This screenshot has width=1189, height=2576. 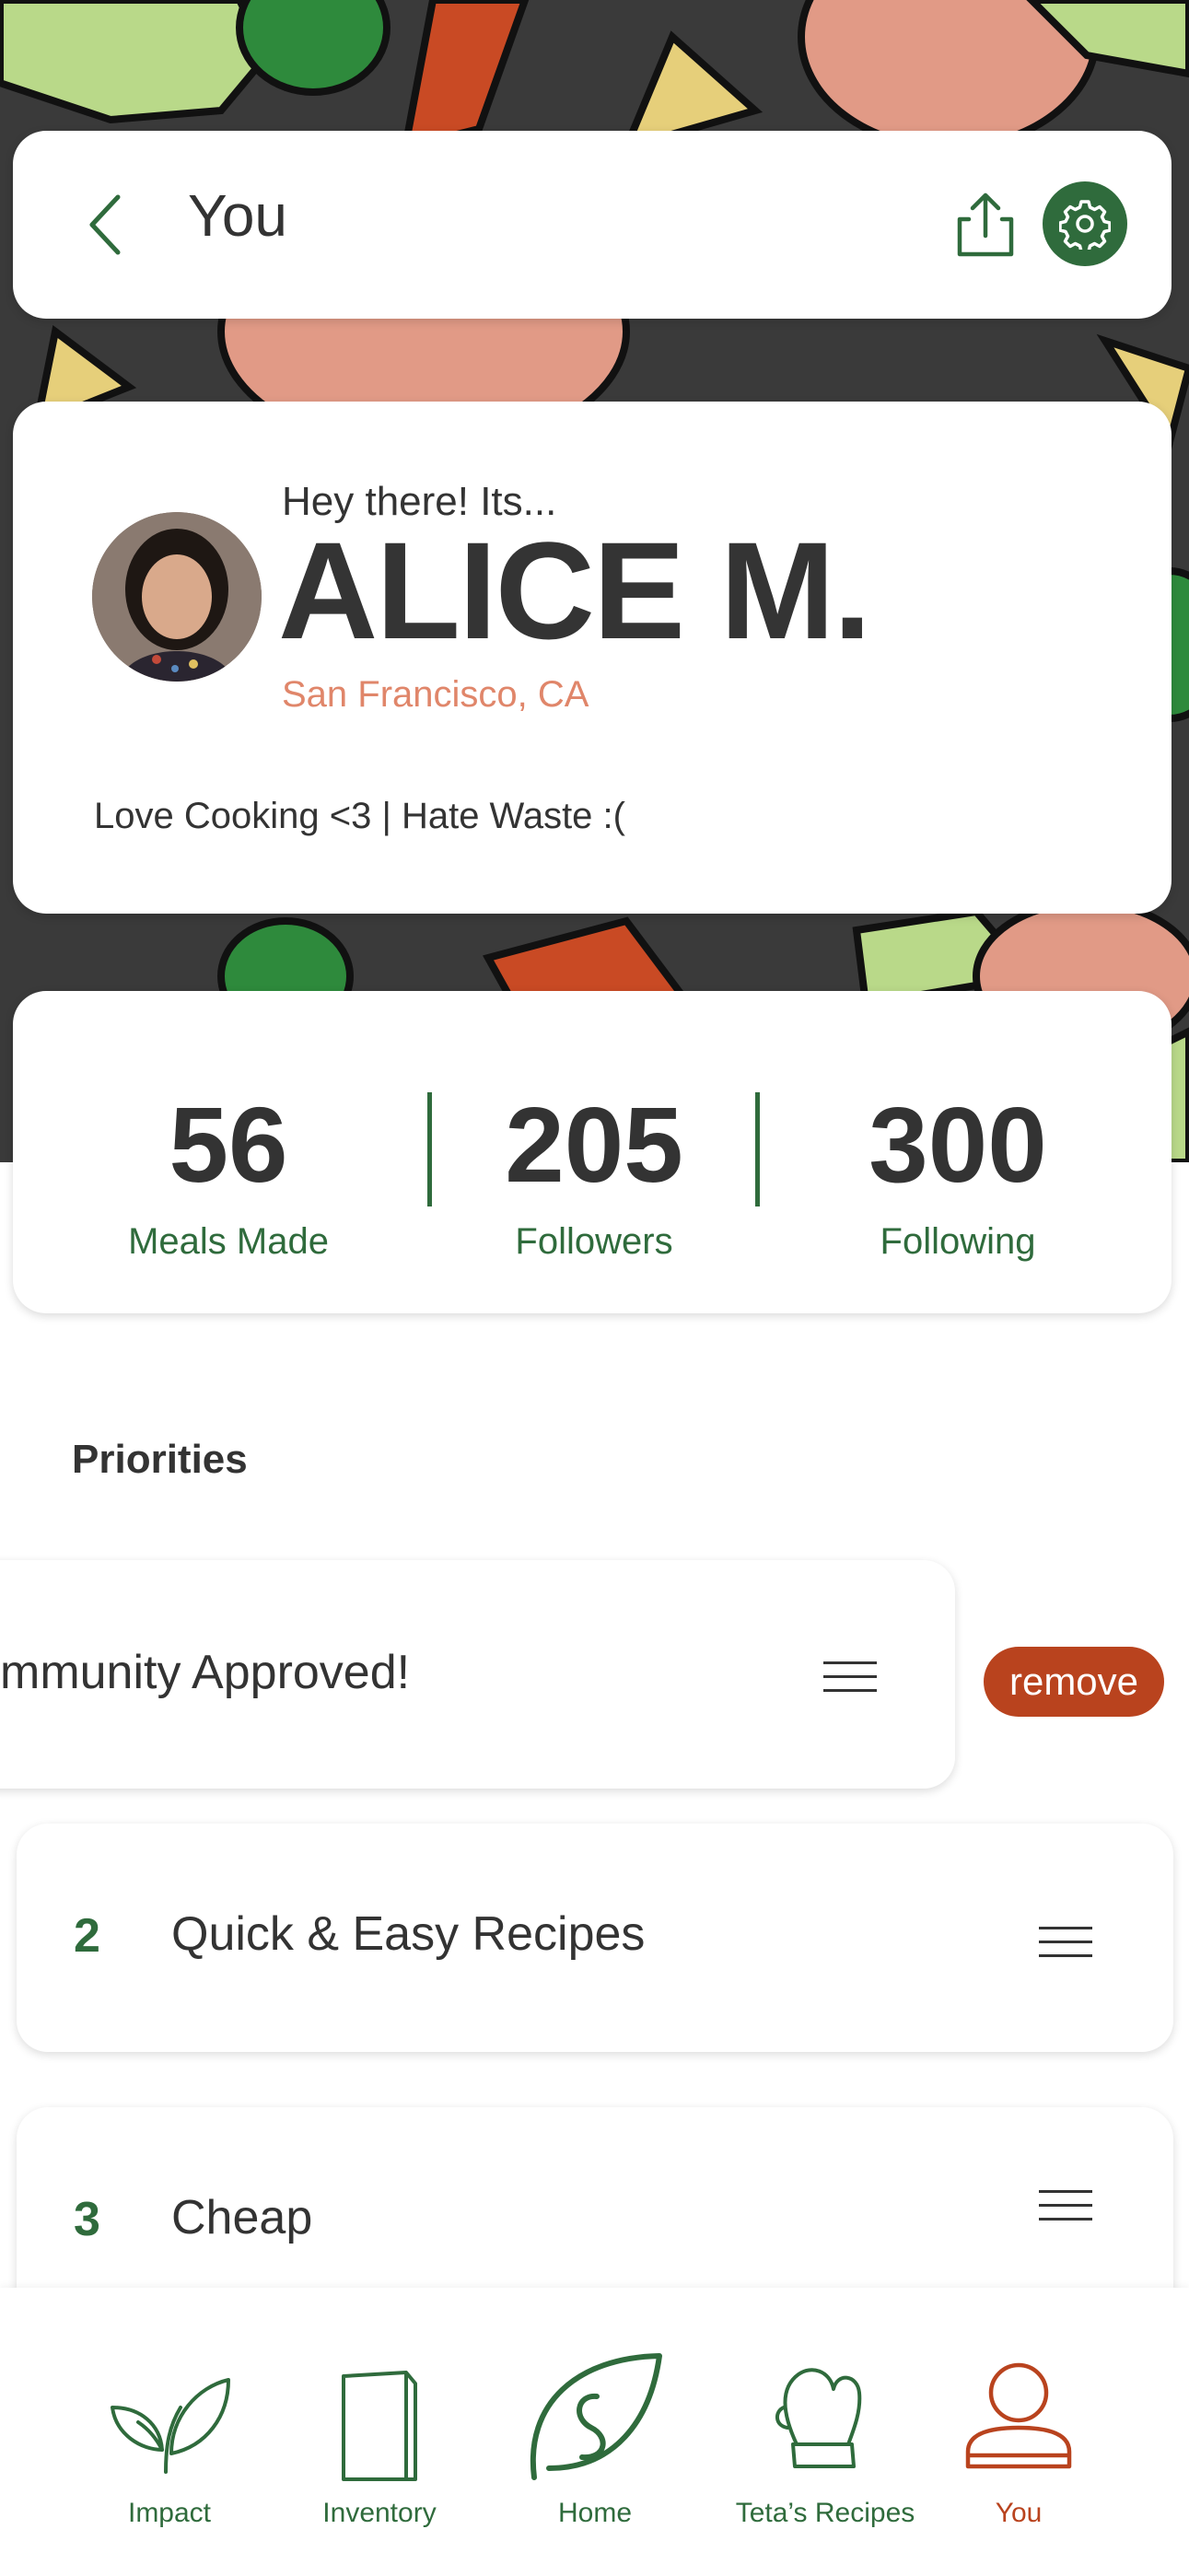 I want to click on chevron-left-icon, so click(x=105, y=224).